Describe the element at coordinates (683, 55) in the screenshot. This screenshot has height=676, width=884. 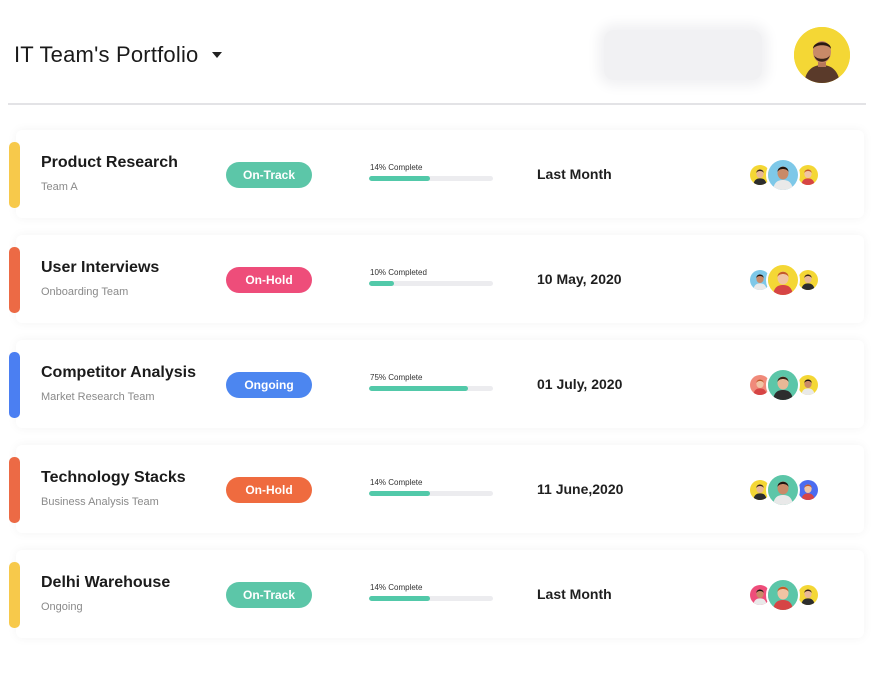
I see `search-placeholder` at that location.